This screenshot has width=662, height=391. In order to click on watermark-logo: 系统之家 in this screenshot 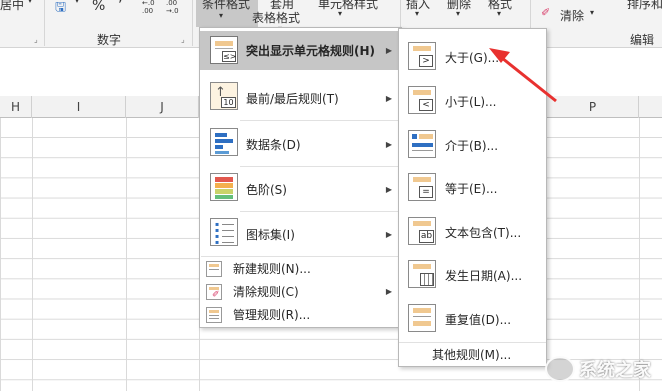, I will do `click(602, 369)`.